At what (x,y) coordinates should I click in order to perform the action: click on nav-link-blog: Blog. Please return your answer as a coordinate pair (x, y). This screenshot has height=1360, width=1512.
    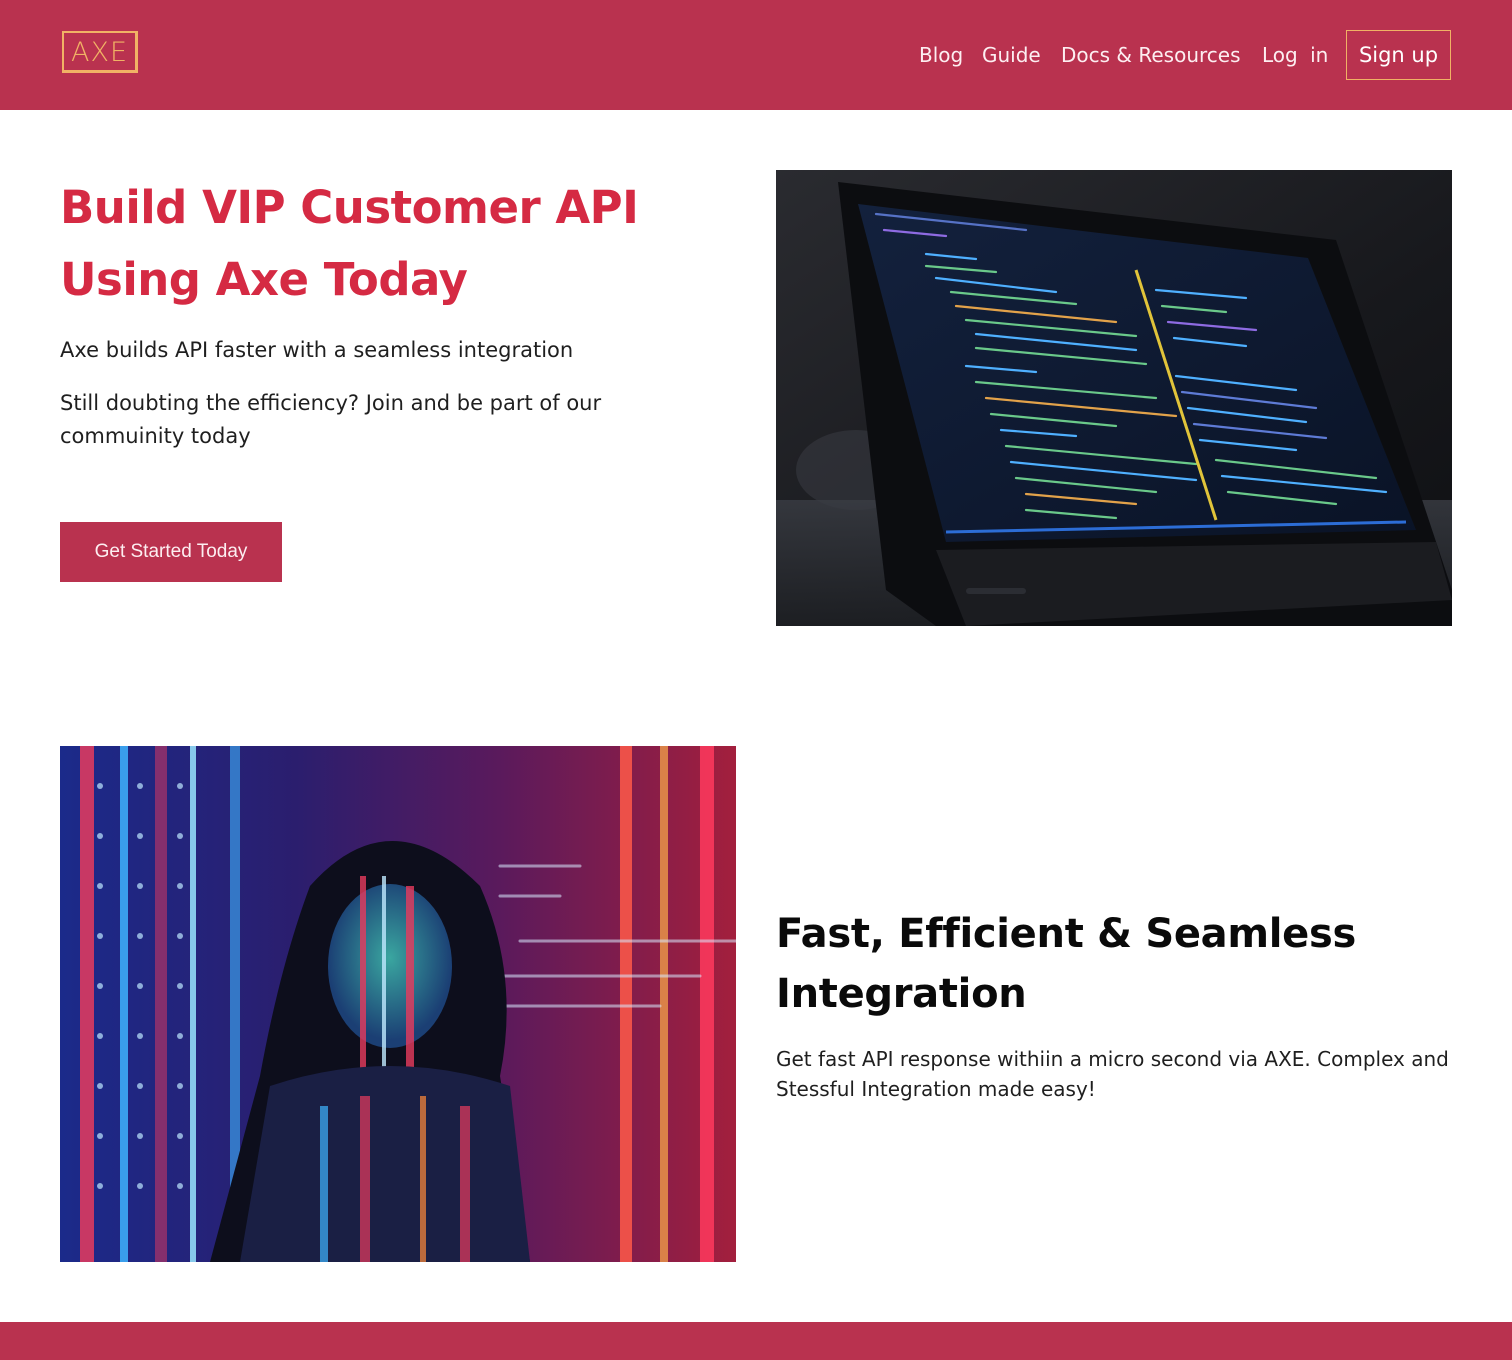
    Looking at the image, I should click on (941, 55).